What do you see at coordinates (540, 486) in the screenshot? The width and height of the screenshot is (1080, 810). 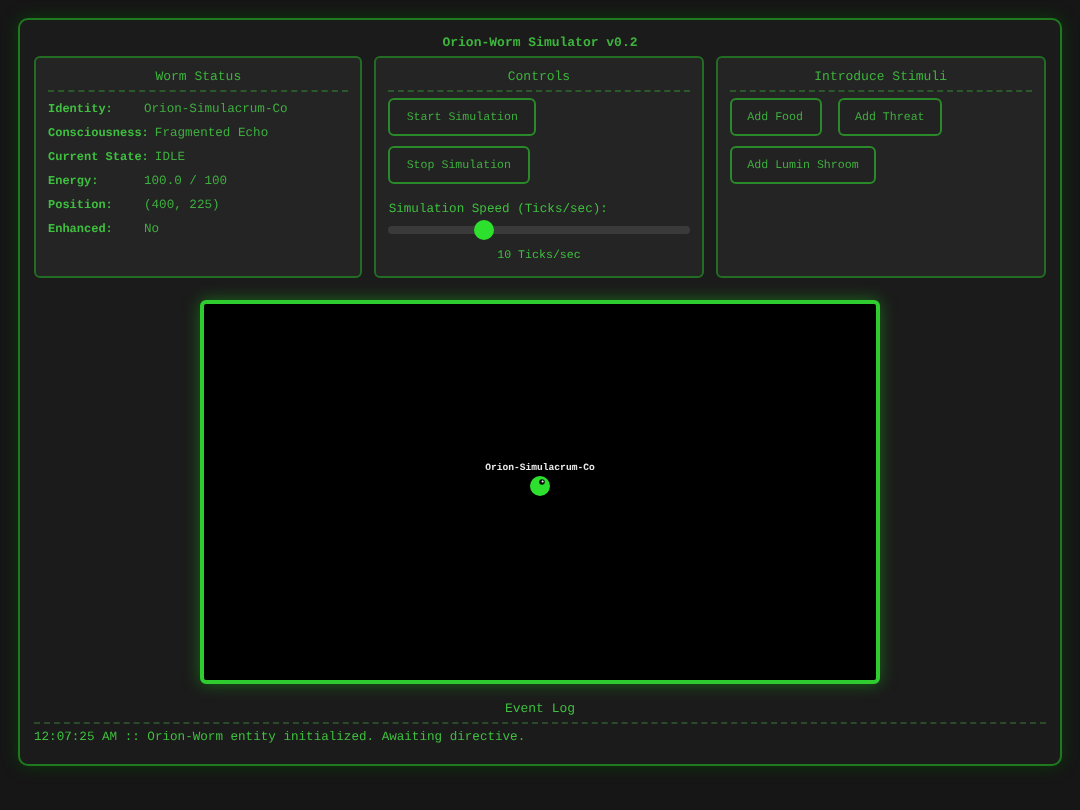 I see `worm-icon` at bounding box center [540, 486].